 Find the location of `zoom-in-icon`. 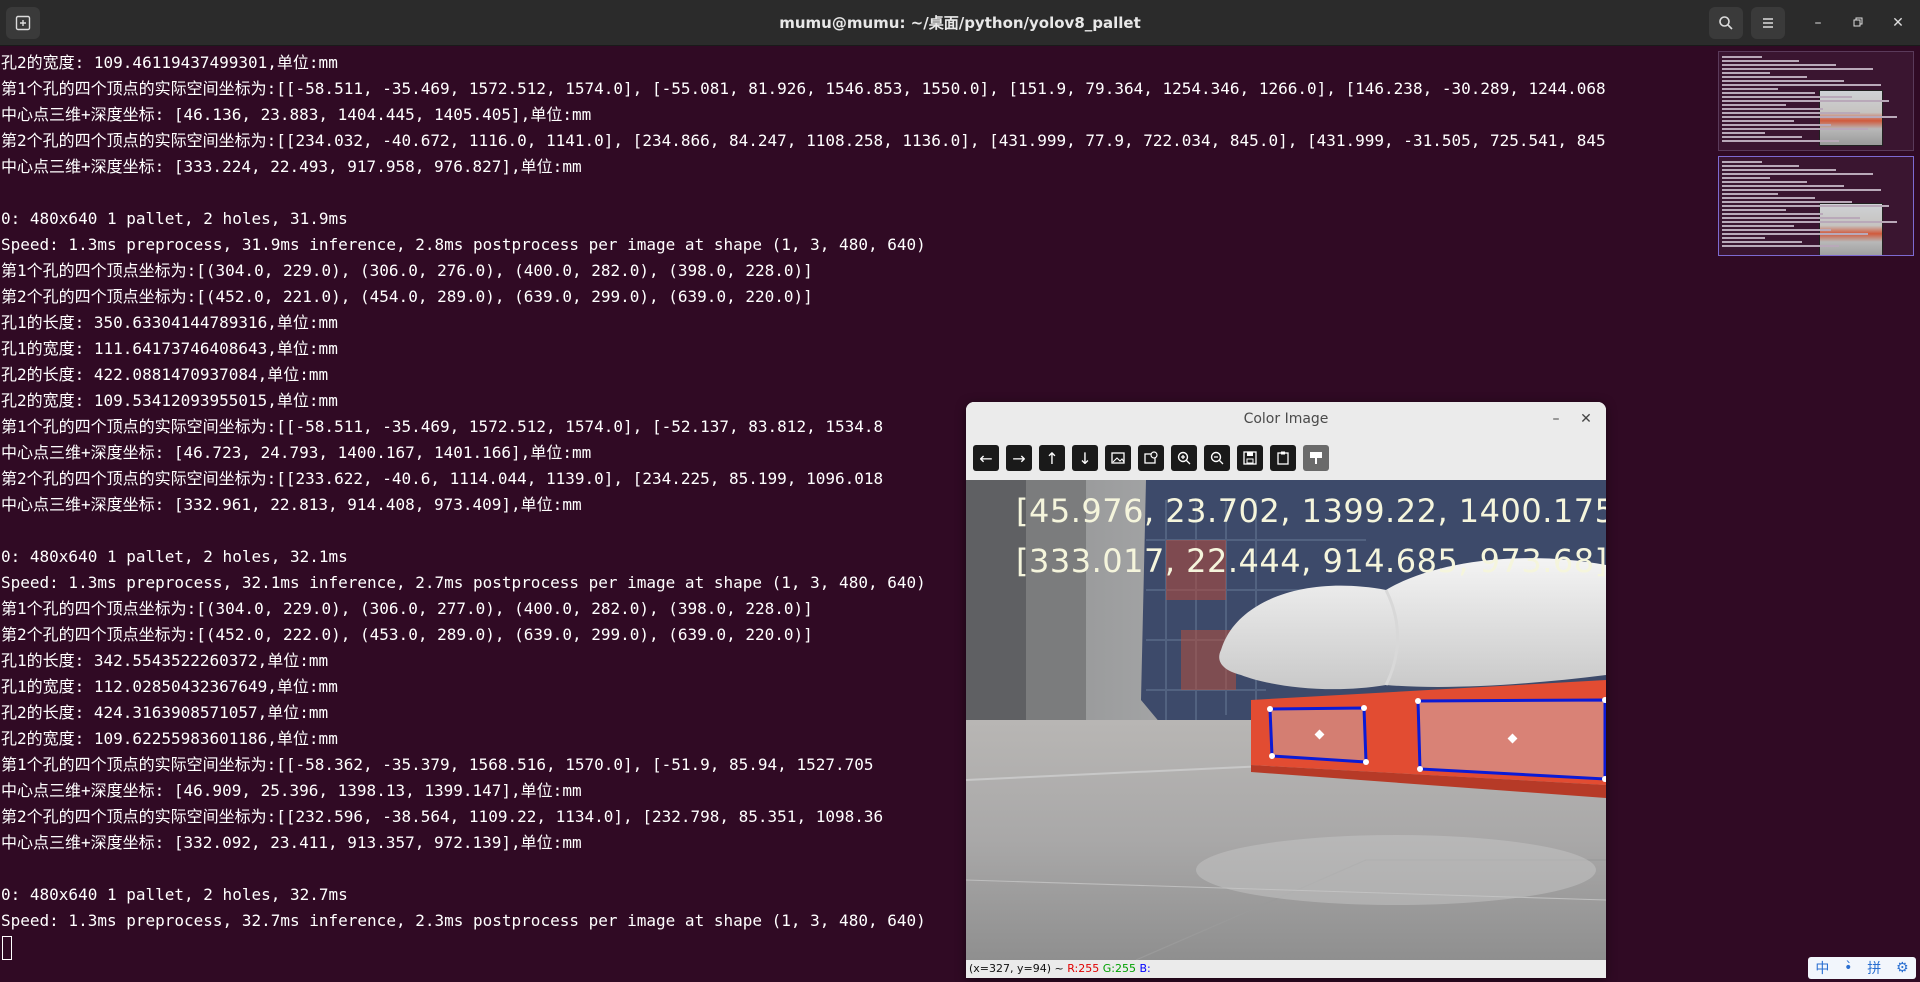

zoom-in-icon is located at coordinates (1184, 458).